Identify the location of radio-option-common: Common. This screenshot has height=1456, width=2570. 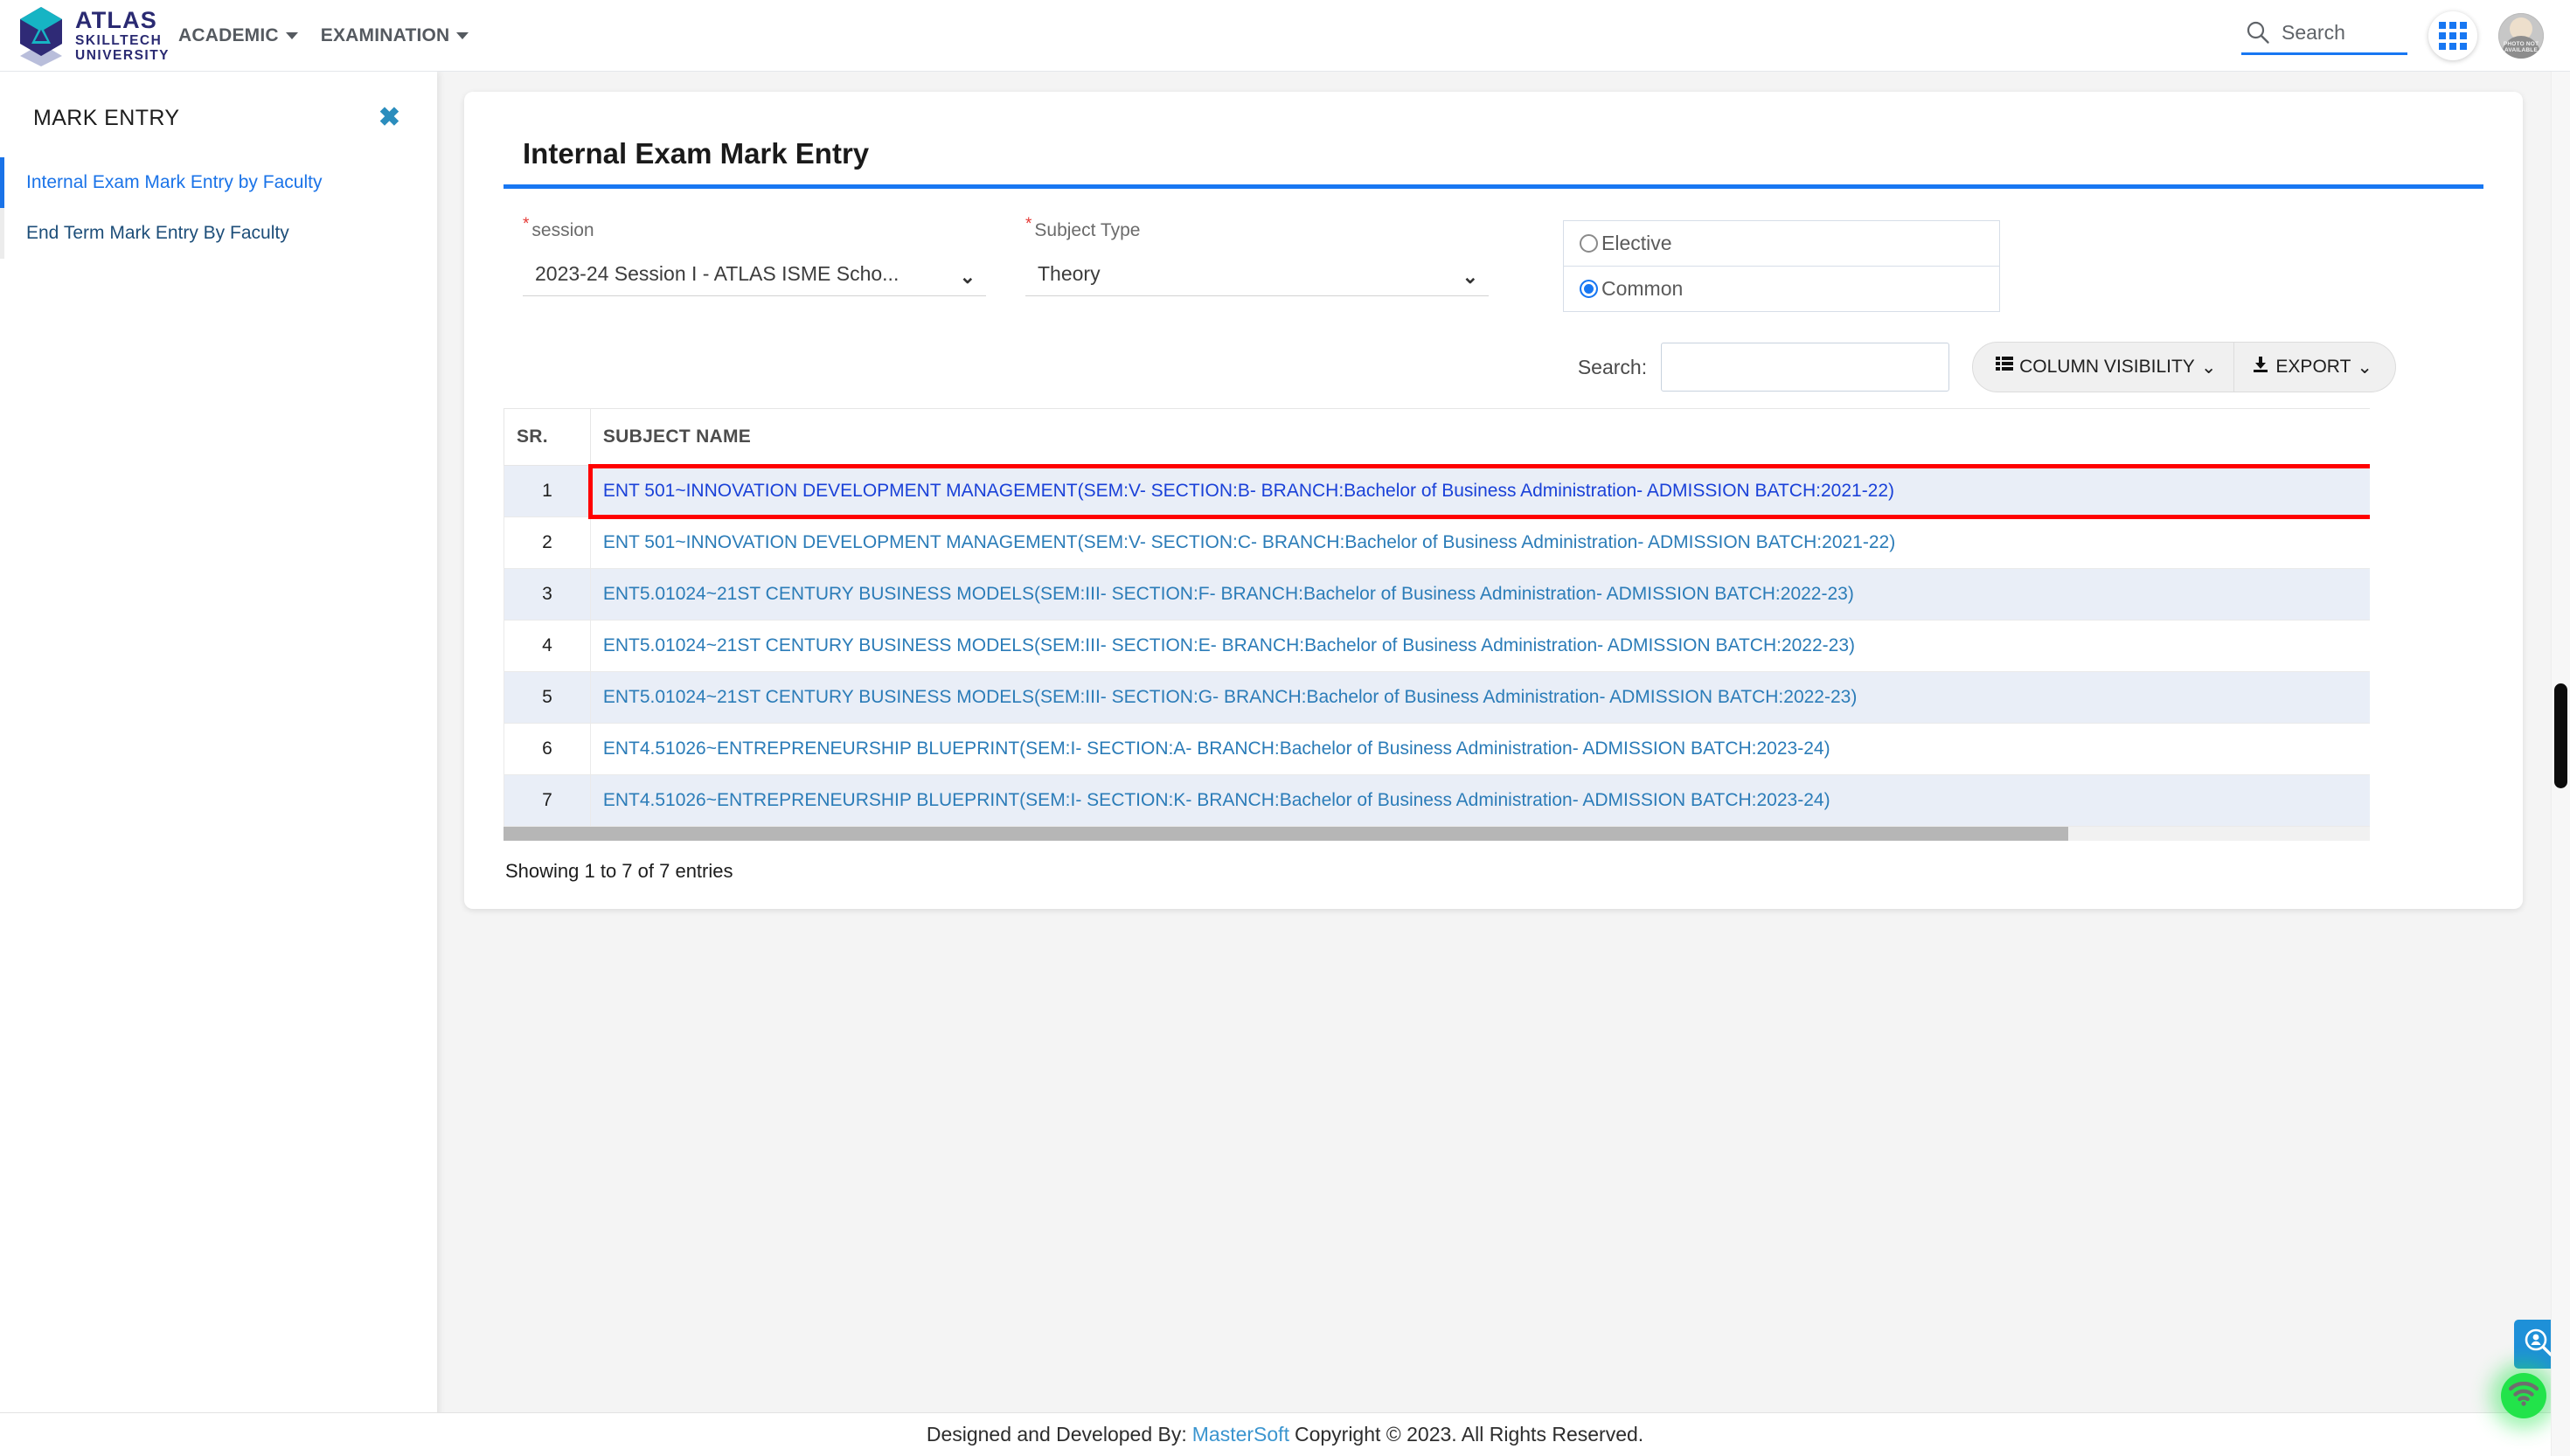
(1781, 289).